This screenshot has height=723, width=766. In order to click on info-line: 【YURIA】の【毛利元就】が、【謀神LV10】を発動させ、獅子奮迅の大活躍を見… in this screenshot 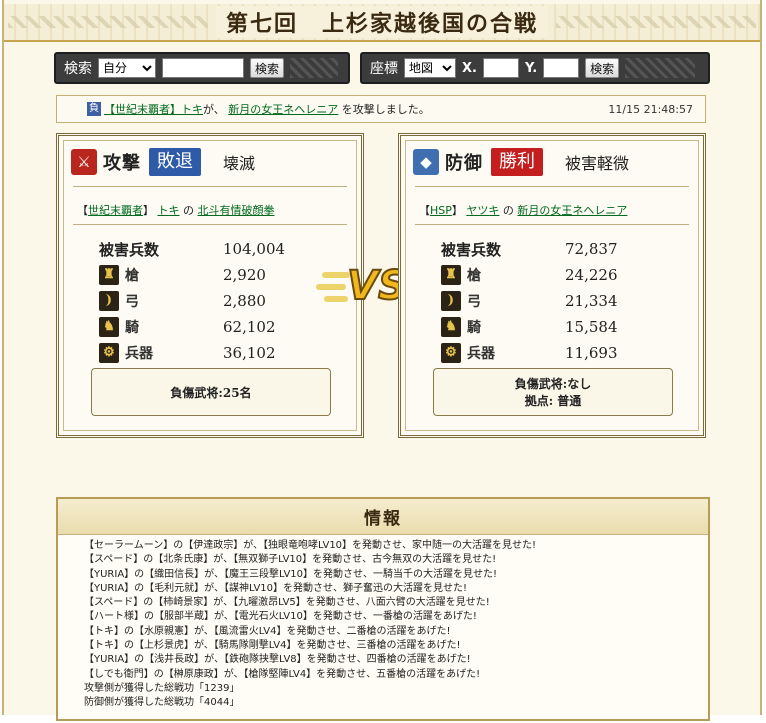, I will do `click(276, 588)`.